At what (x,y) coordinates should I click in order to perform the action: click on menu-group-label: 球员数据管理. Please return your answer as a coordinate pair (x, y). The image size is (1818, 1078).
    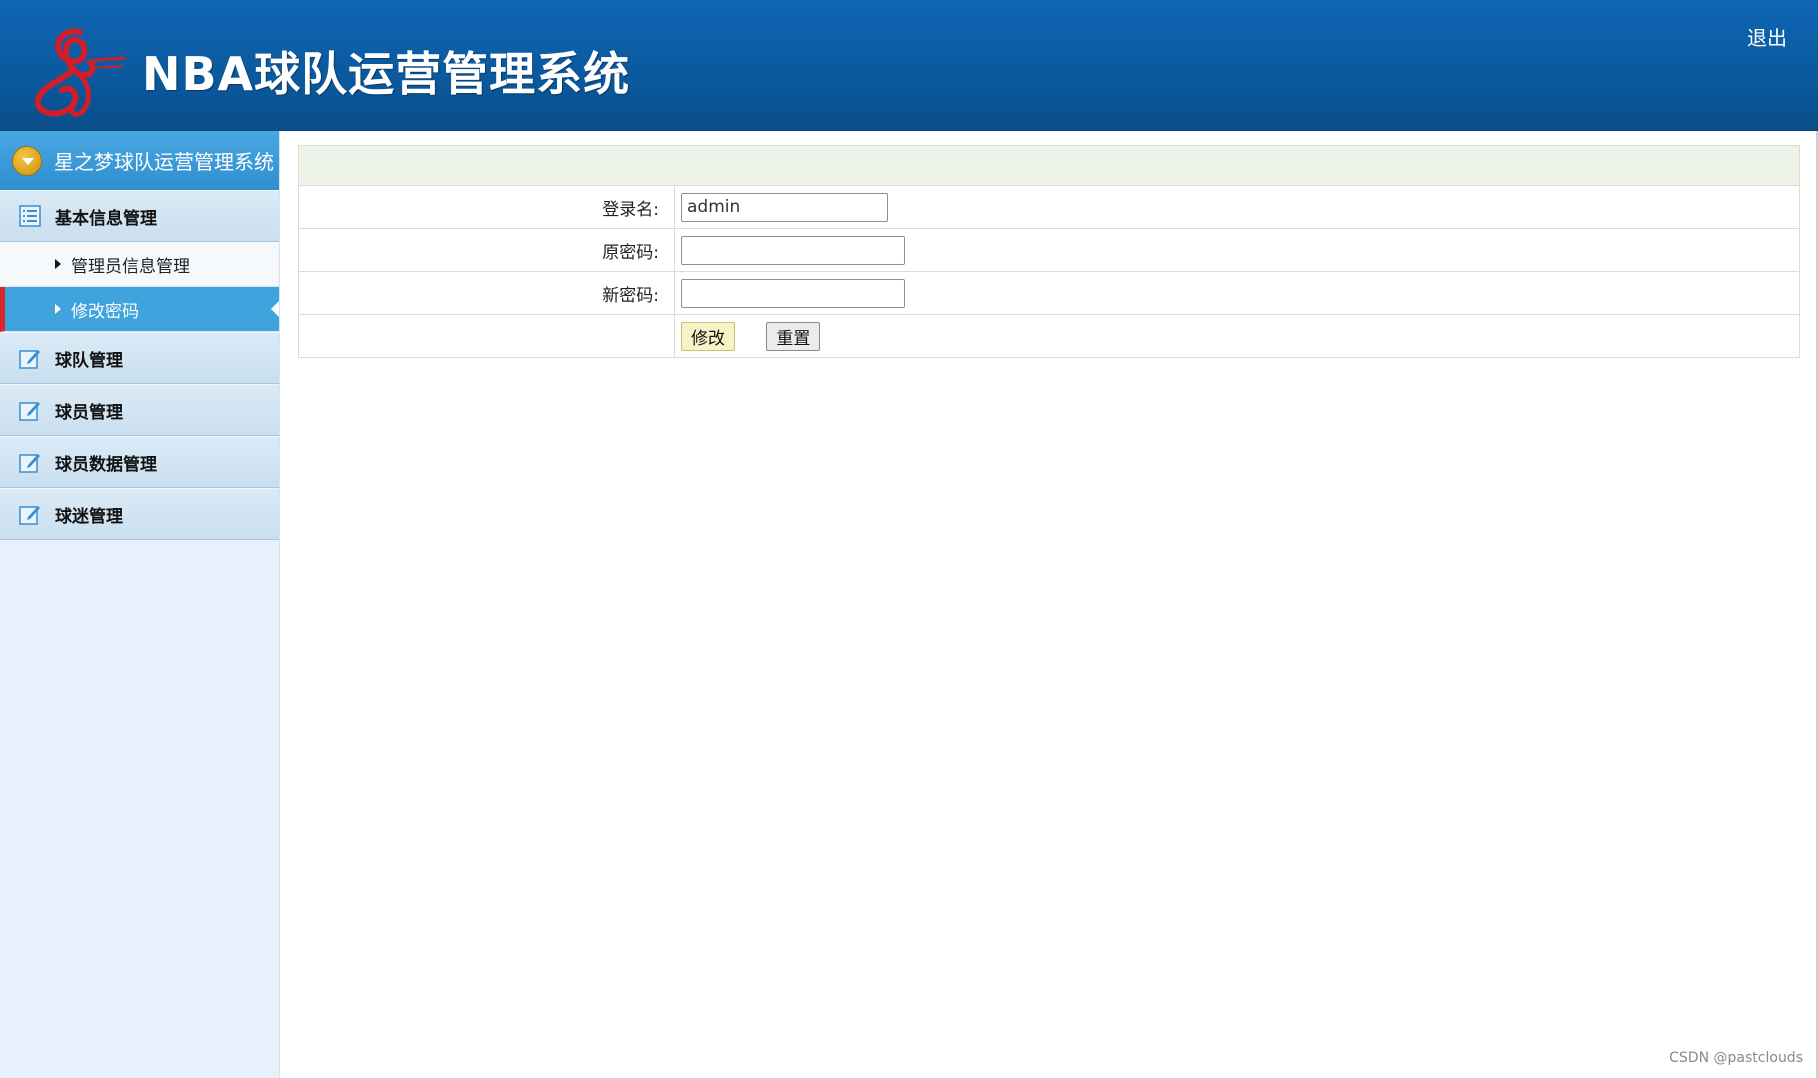
    Looking at the image, I should click on (106, 464).